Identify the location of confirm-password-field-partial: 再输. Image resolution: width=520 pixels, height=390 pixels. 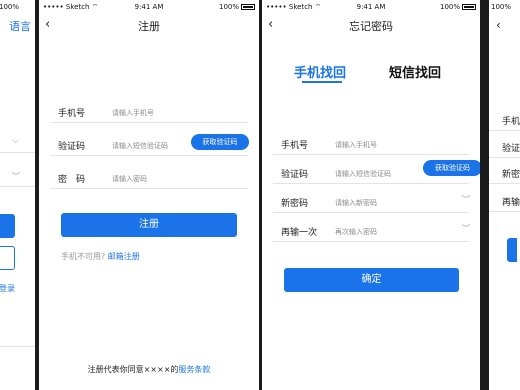
(504, 201).